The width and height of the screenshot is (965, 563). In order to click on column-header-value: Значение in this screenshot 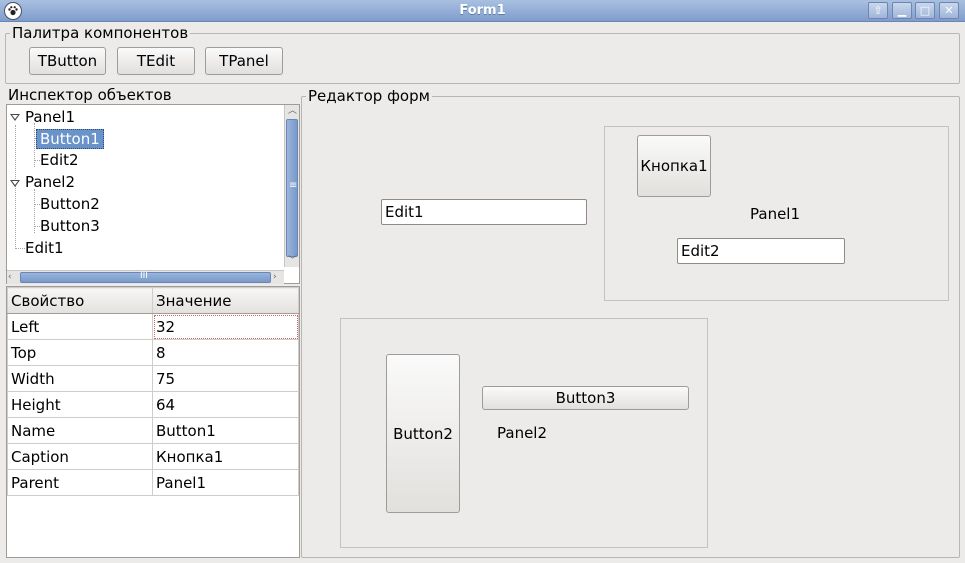, I will do `click(225, 300)`.